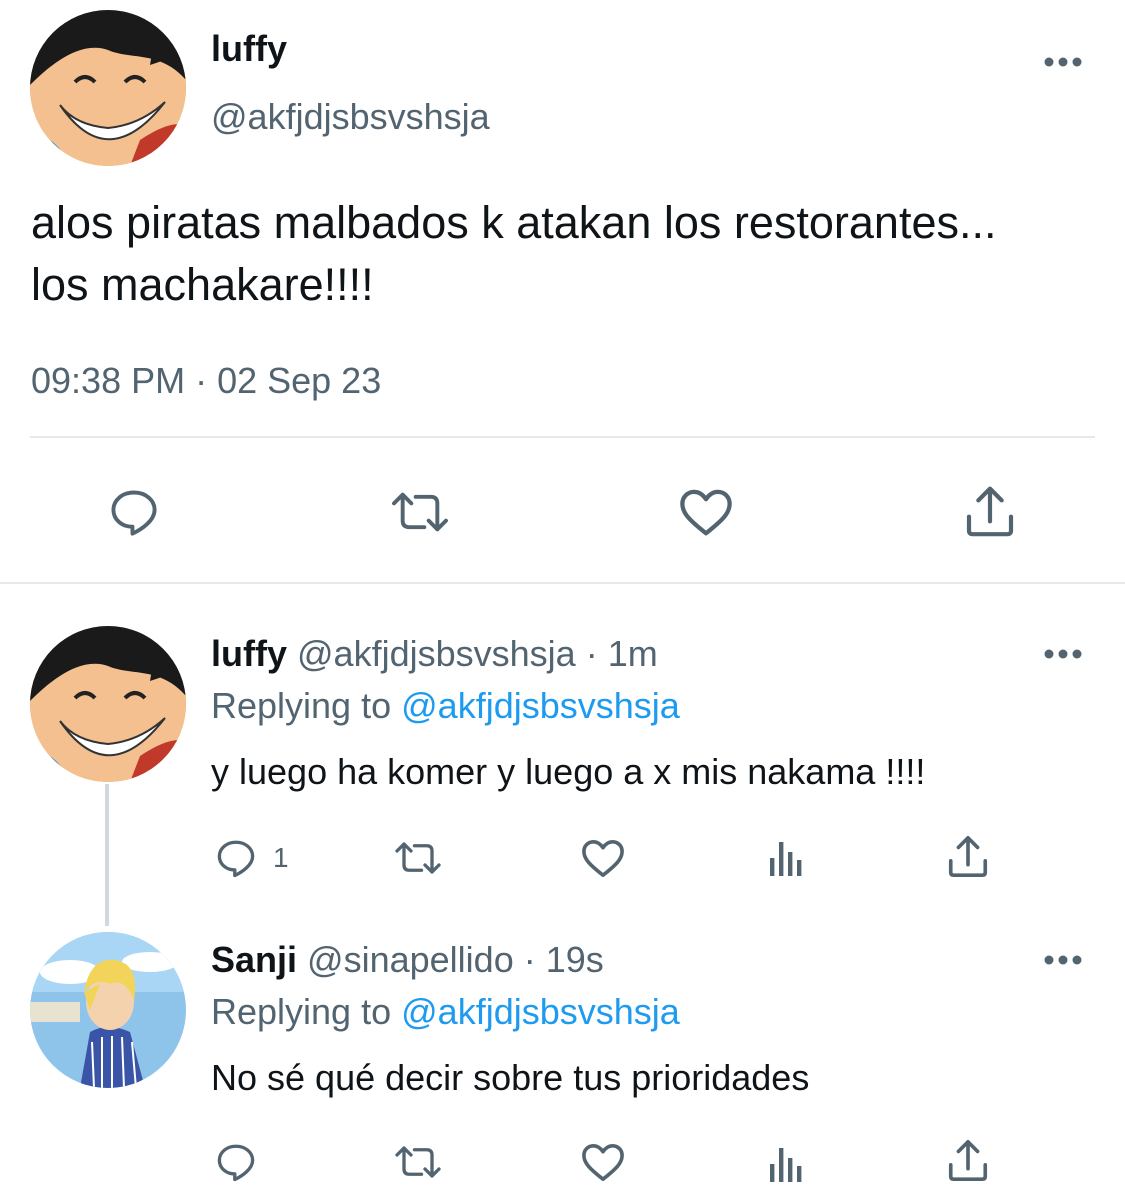 The height and width of the screenshot is (1201, 1125). I want to click on reply-header: luffy @akfjdjsbsvshsja · 1m, so click(434, 654).